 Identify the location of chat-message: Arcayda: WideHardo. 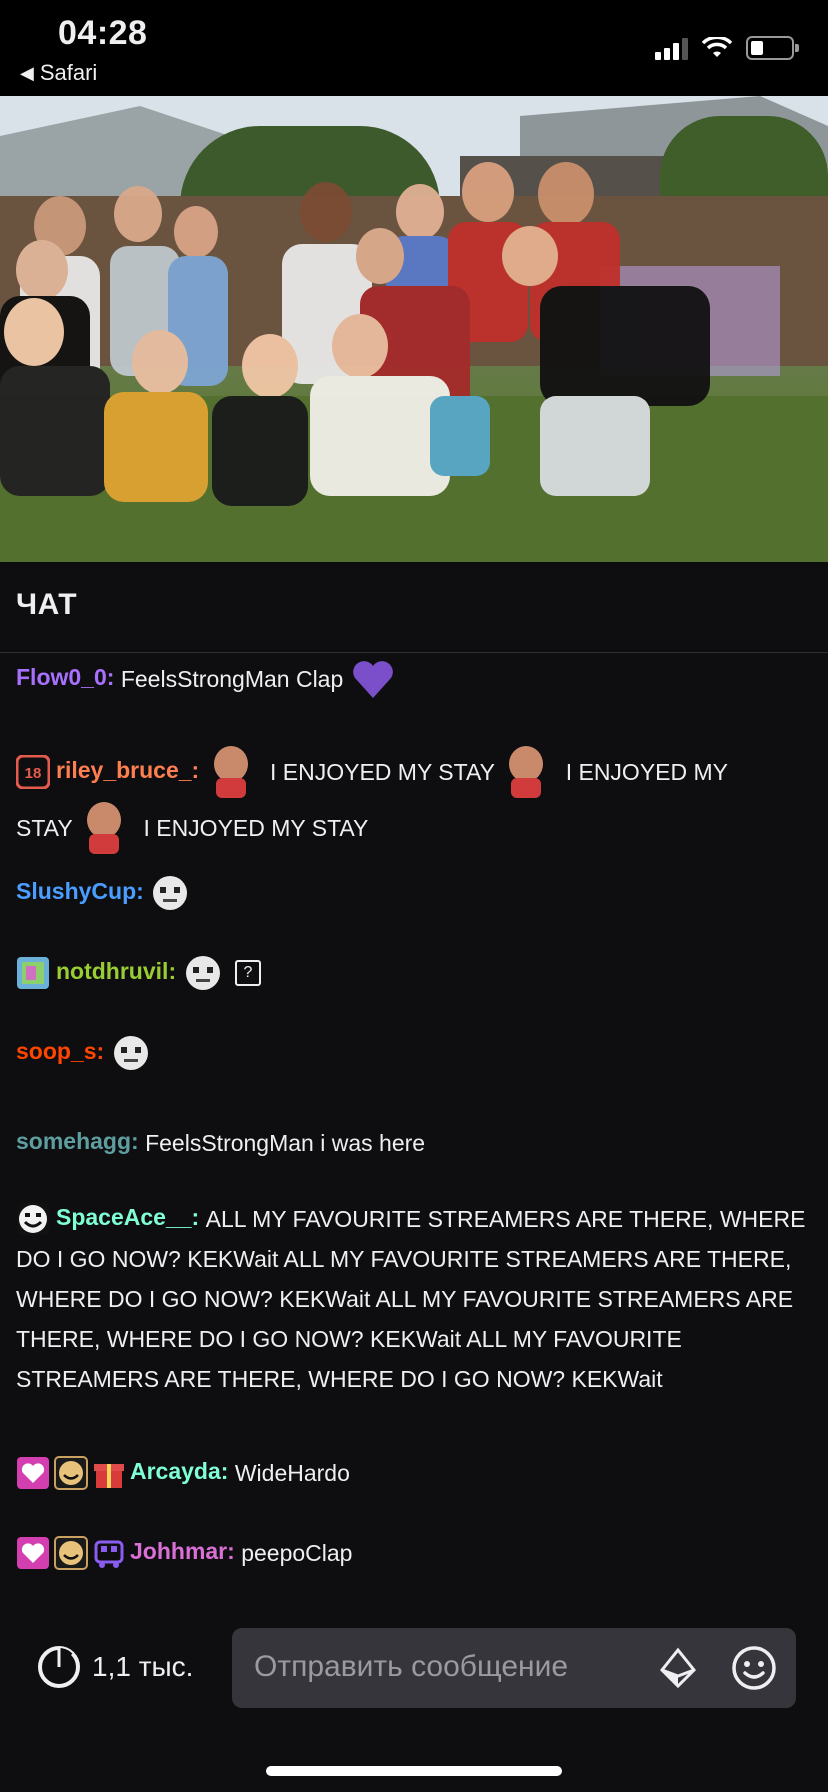
(414, 1472).